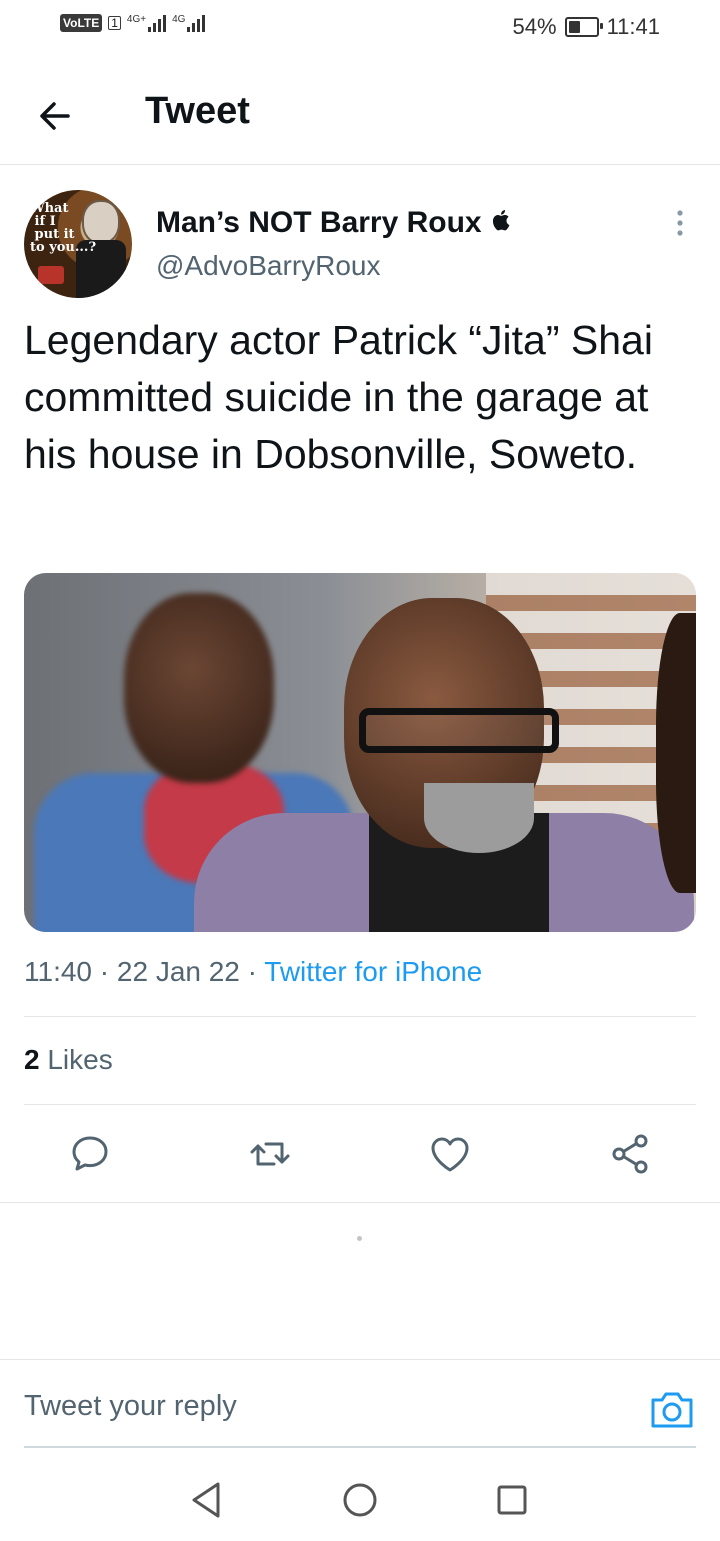  What do you see at coordinates (633, 26) in the screenshot?
I see `clock: 11:41` at bounding box center [633, 26].